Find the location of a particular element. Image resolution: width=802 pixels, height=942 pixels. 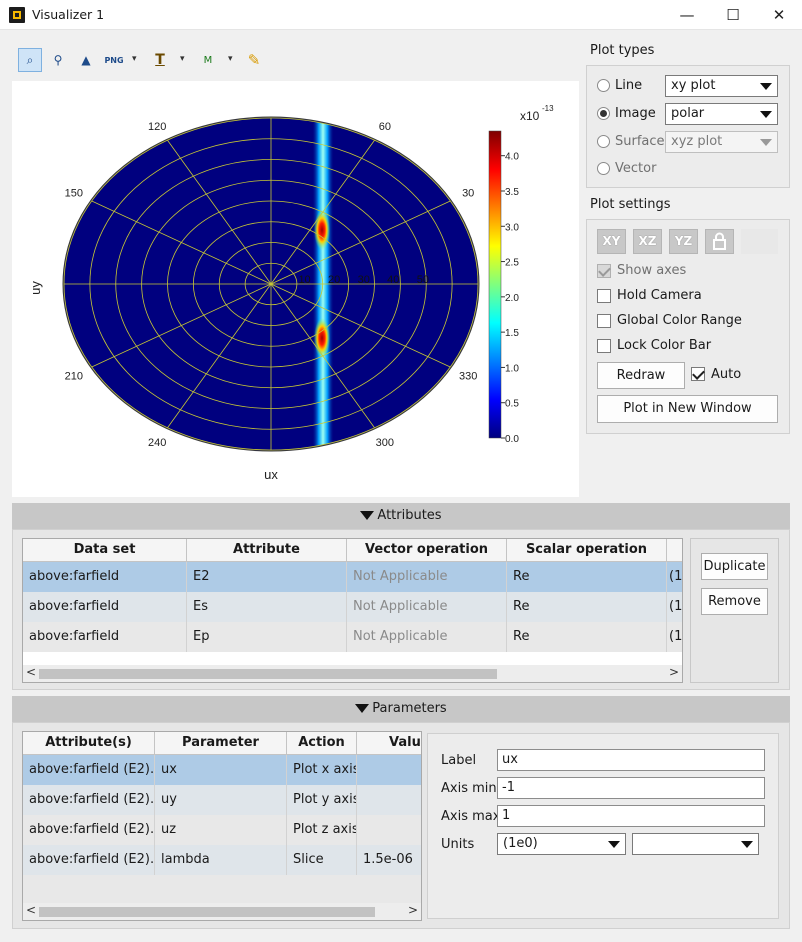

radius-label: 50 is located at coordinates (423, 280).